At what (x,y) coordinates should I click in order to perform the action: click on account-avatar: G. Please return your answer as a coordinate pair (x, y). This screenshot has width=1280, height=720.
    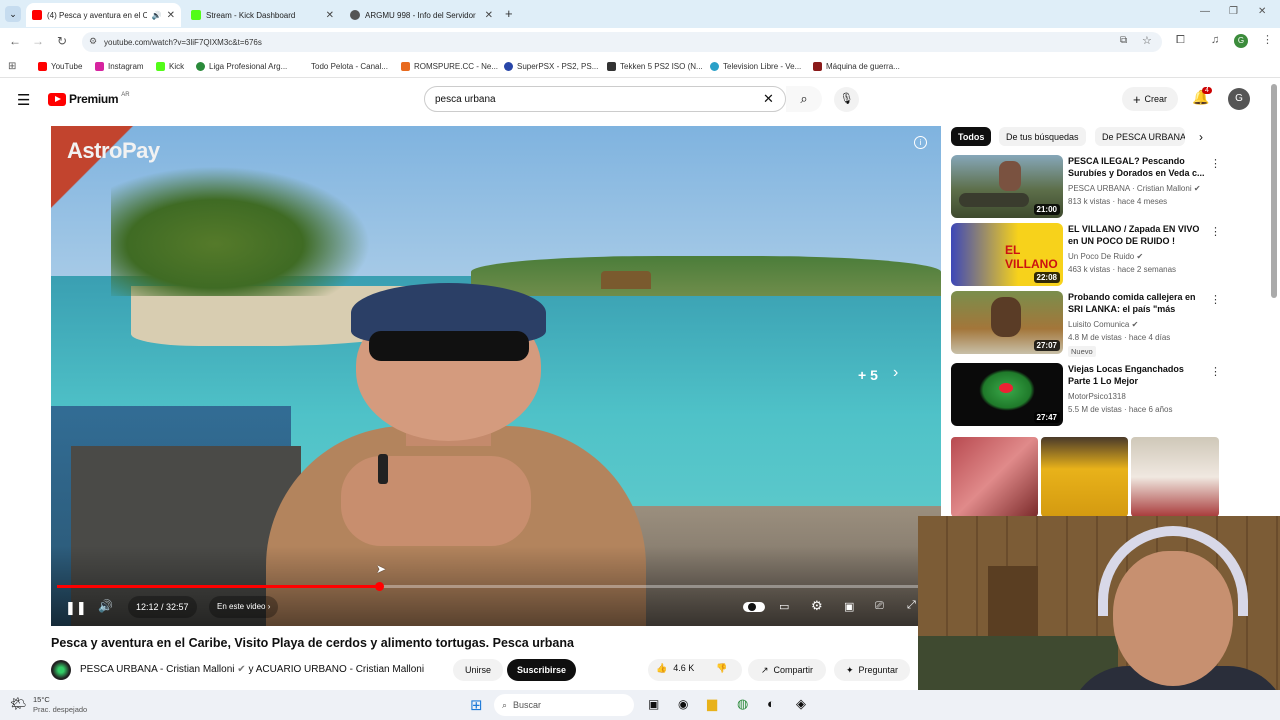
    Looking at the image, I should click on (1239, 99).